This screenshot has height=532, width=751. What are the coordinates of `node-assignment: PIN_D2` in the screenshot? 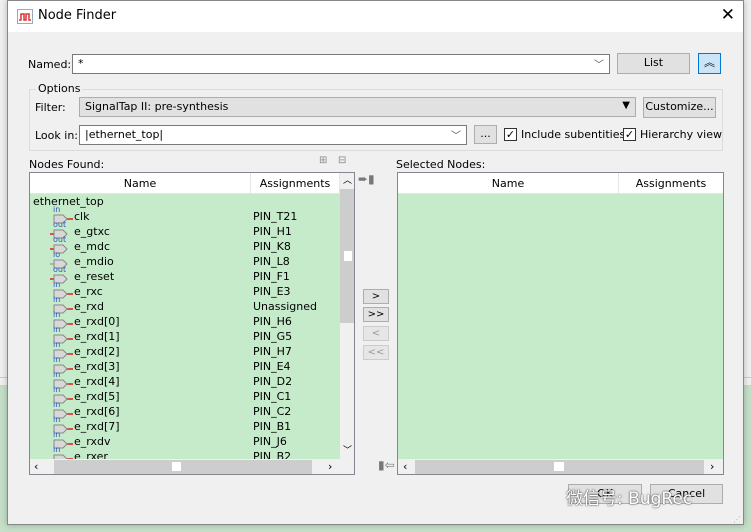 It's located at (273, 381).